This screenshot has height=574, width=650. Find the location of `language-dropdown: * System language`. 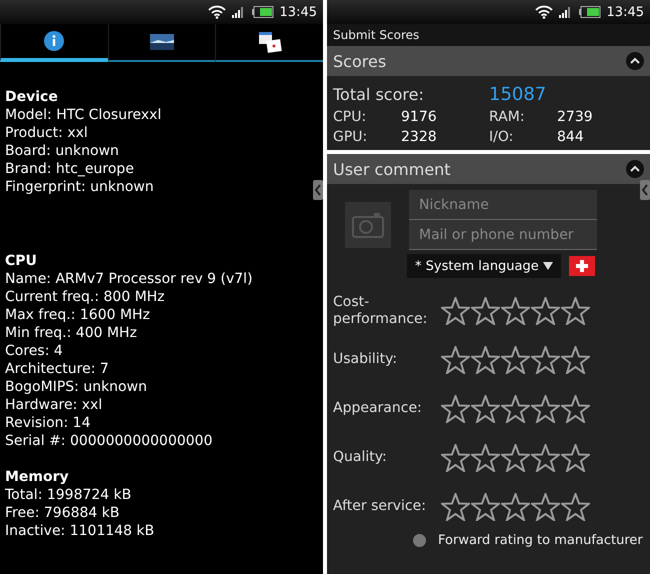

language-dropdown: * System language is located at coordinates (484, 266).